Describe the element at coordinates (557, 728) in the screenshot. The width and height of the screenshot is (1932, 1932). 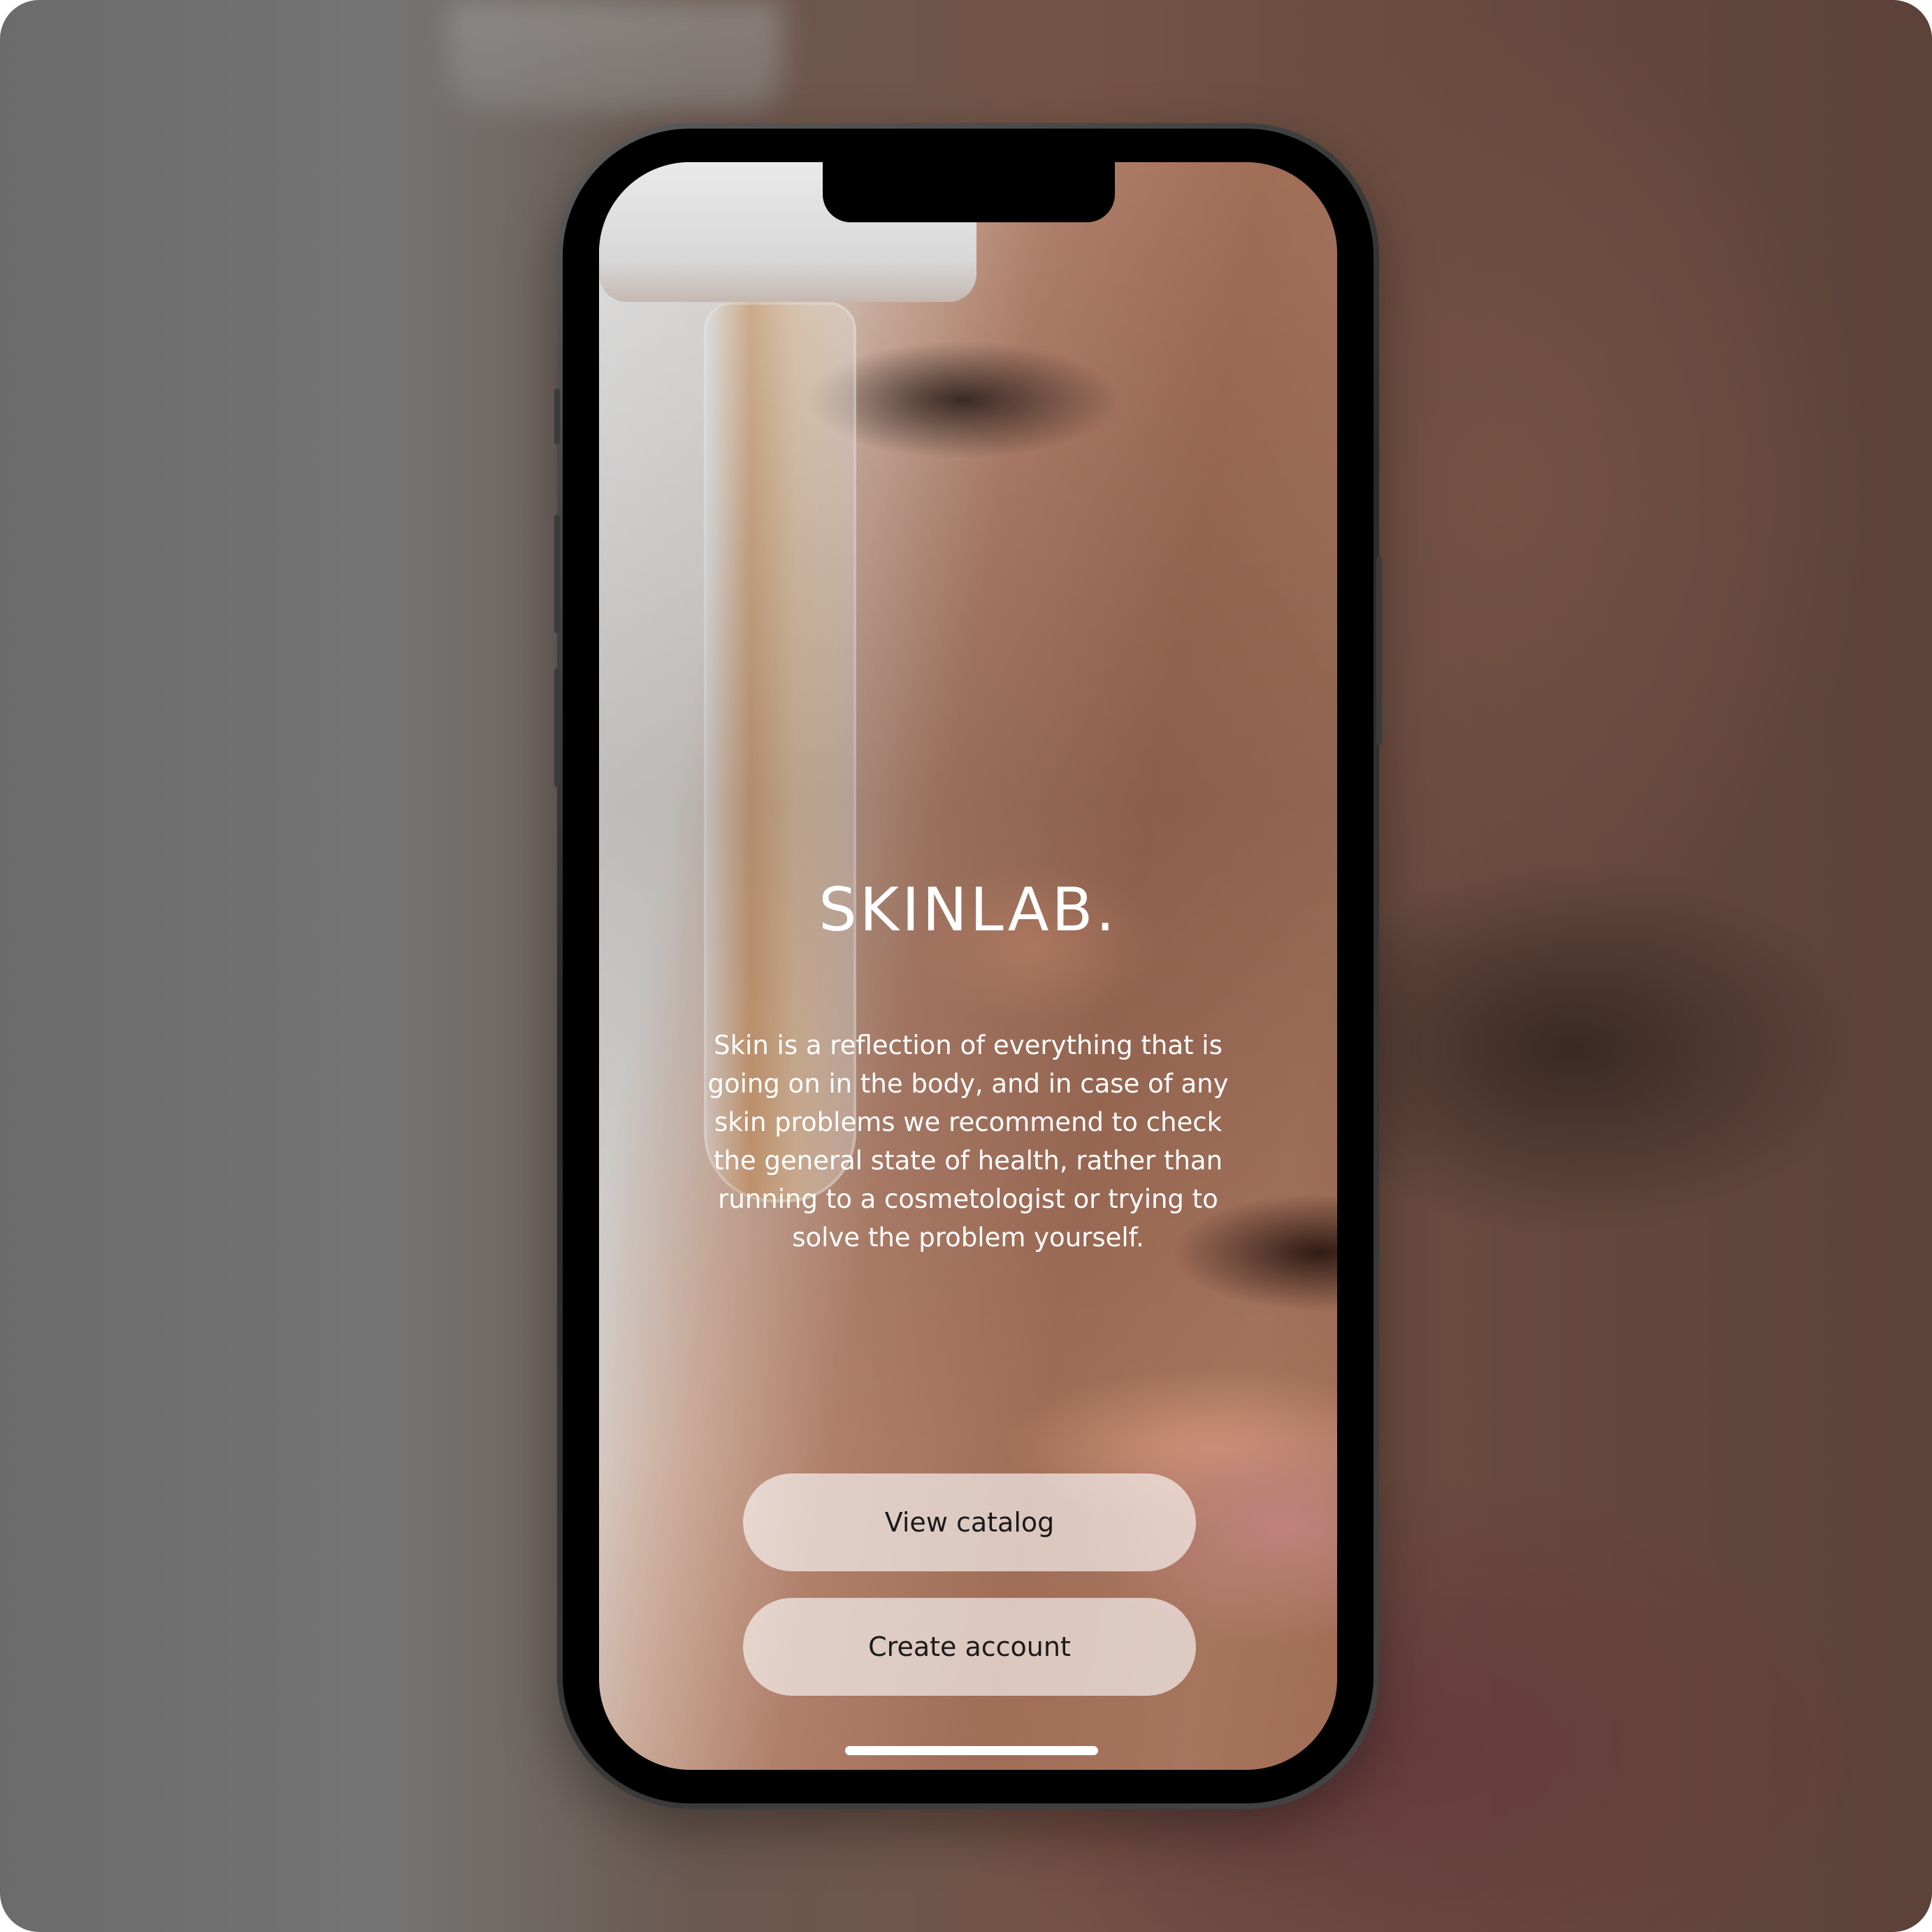
I see `phone-volume-down` at that location.